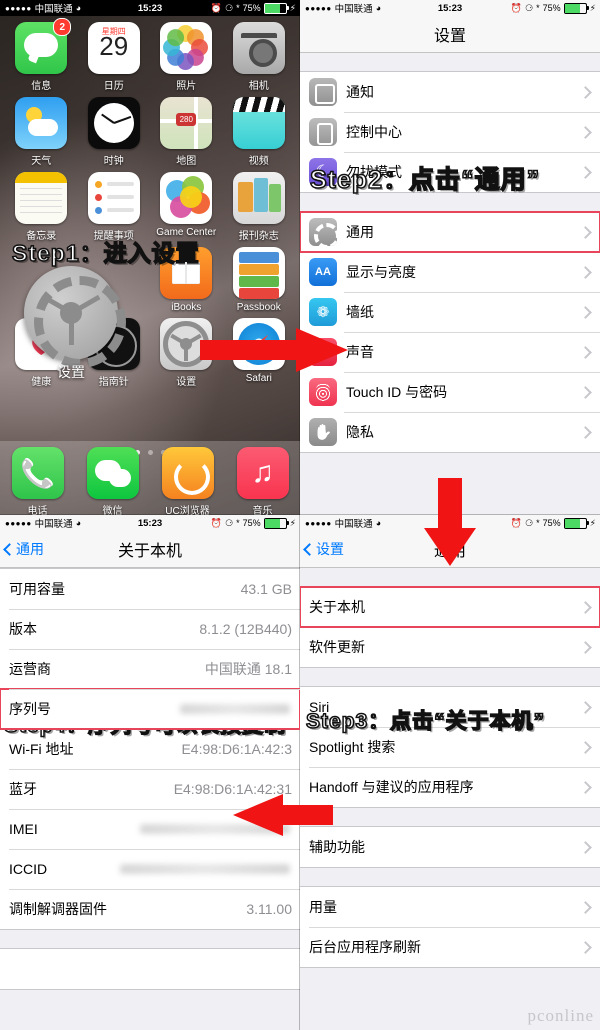  I want to click on app-label: 日历, so click(113, 86).